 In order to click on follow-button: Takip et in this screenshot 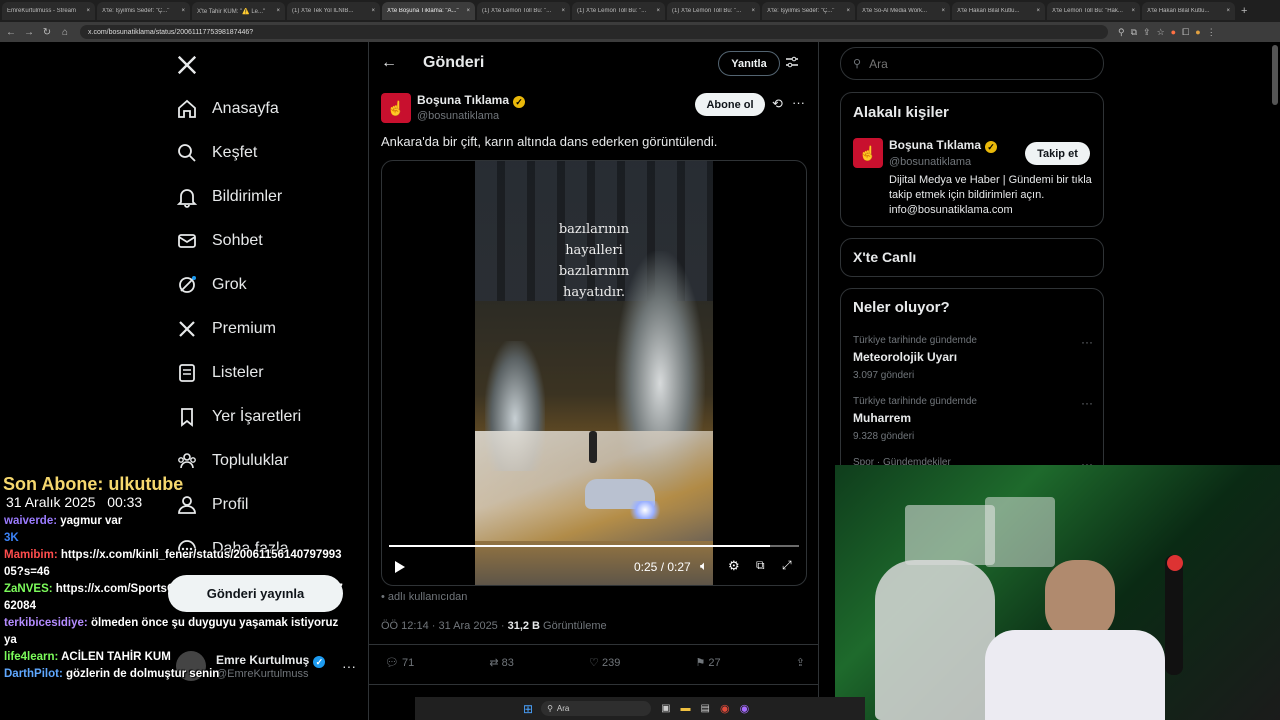, I will do `click(1057, 153)`.